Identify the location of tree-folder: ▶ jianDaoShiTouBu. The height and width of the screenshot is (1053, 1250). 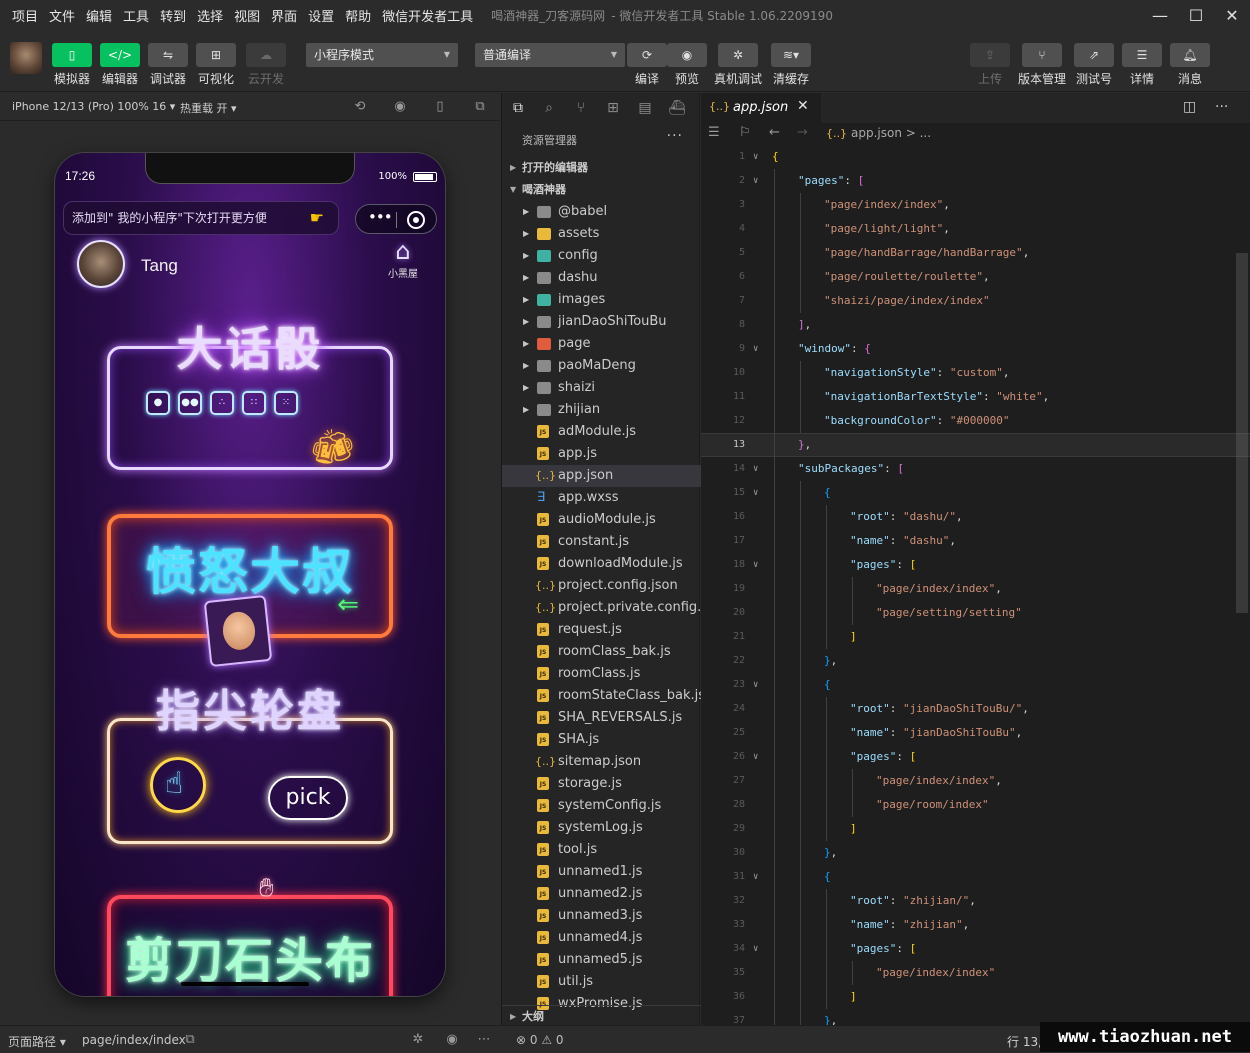
(601, 322).